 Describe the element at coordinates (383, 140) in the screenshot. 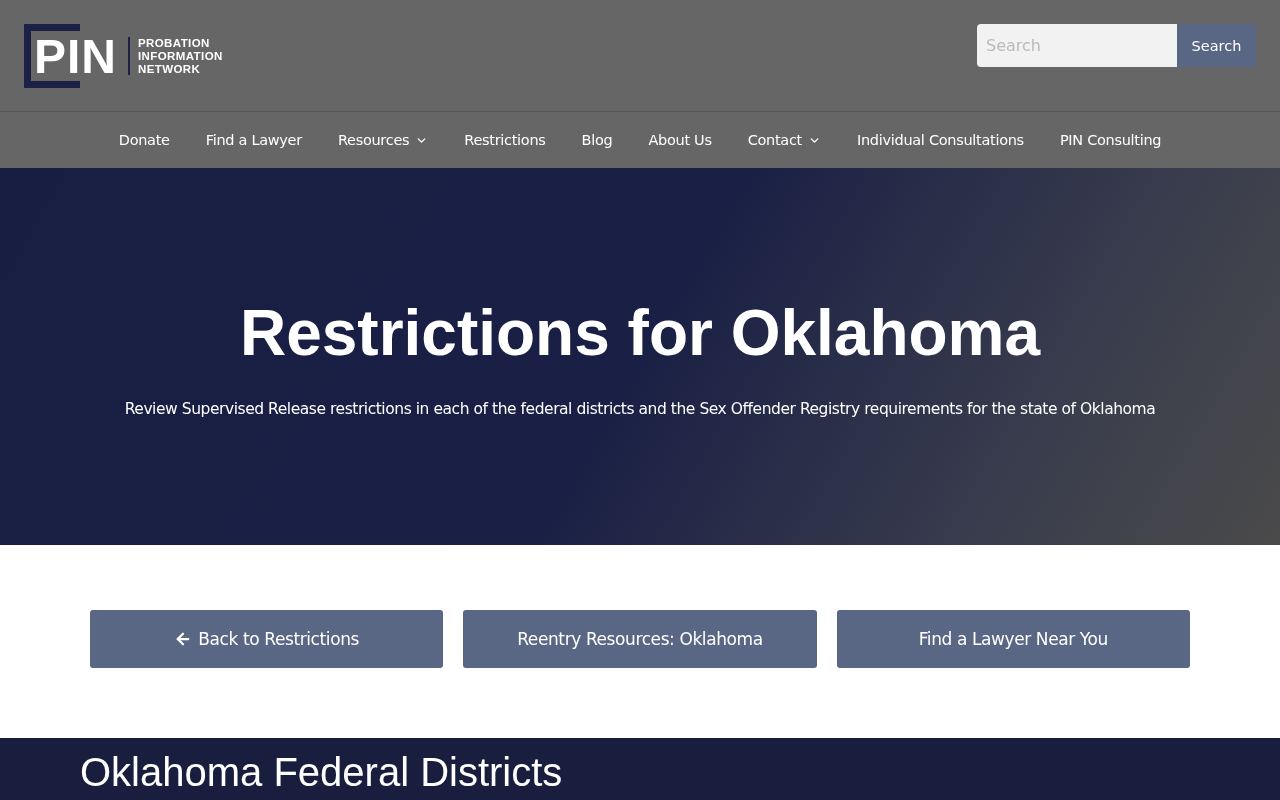

I see `nav-link: Resources` at that location.